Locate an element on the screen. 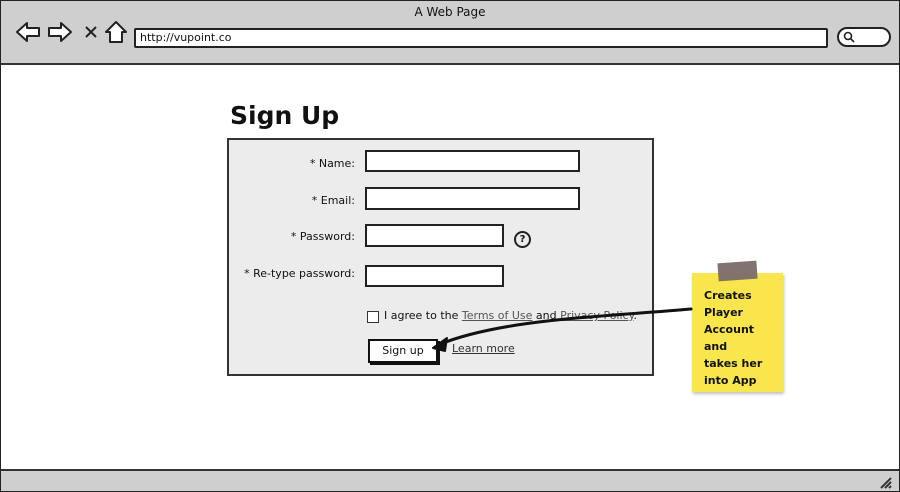  note-line: Player is located at coordinates (723, 312).